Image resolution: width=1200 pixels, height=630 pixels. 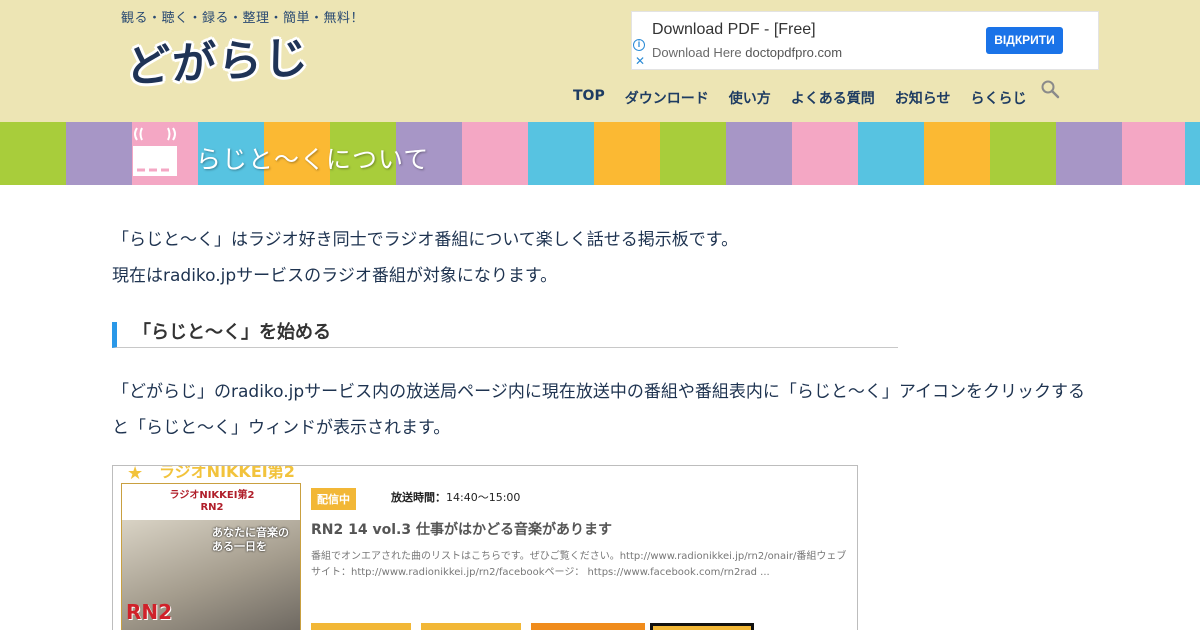 What do you see at coordinates (1024, 40) in the screenshot?
I see `ad-open-button: ВІДКРИТИ` at bounding box center [1024, 40].